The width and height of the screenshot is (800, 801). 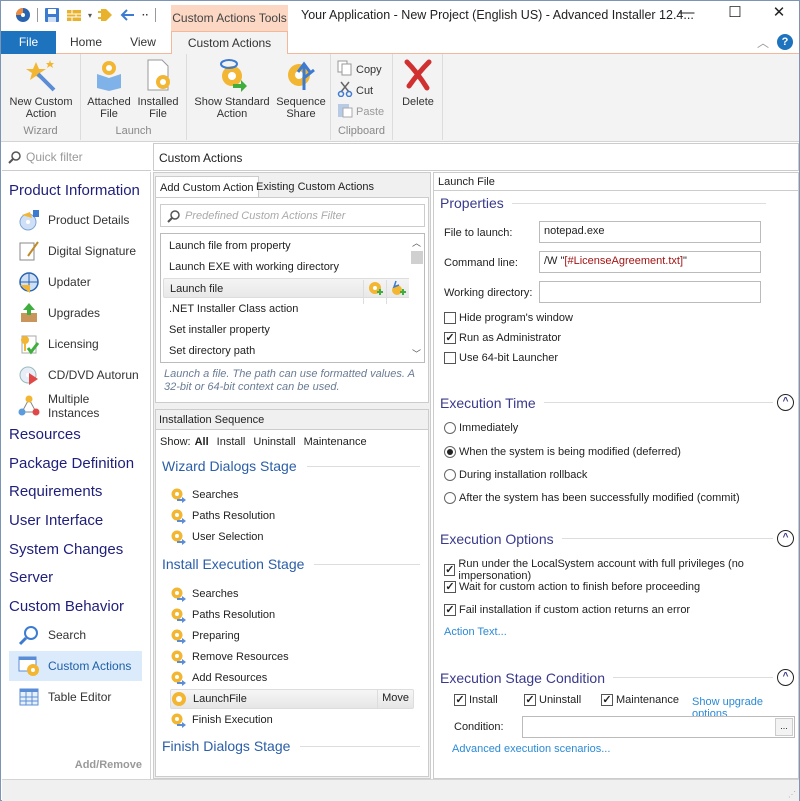 What do you see at coordinates (71, 463) in the screenshot?
I see `category-package-definition: Package Definition` at bounding box center [71, 463].